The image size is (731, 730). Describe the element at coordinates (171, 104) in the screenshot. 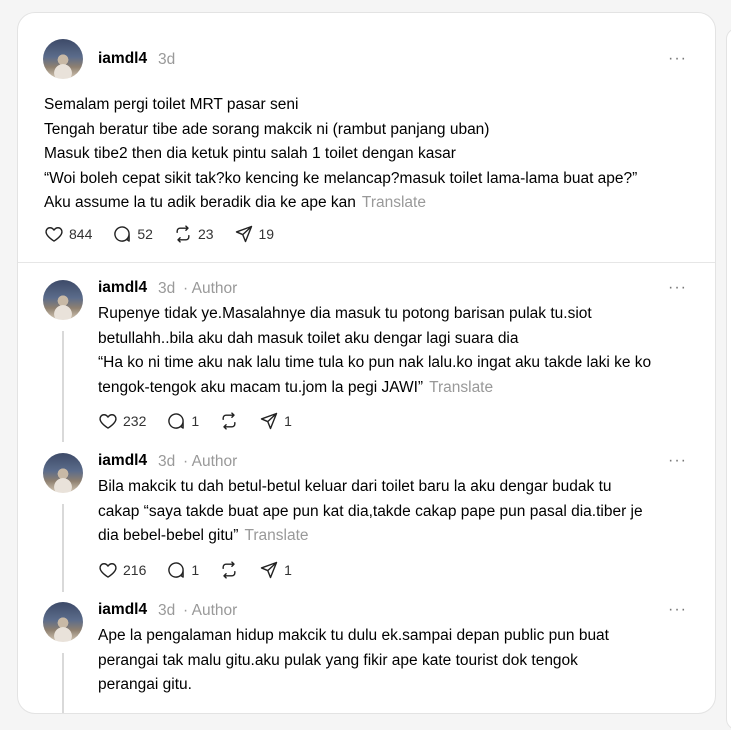

I see `post-line: Semalam pergi toilet MRT pasar seni` at that location.